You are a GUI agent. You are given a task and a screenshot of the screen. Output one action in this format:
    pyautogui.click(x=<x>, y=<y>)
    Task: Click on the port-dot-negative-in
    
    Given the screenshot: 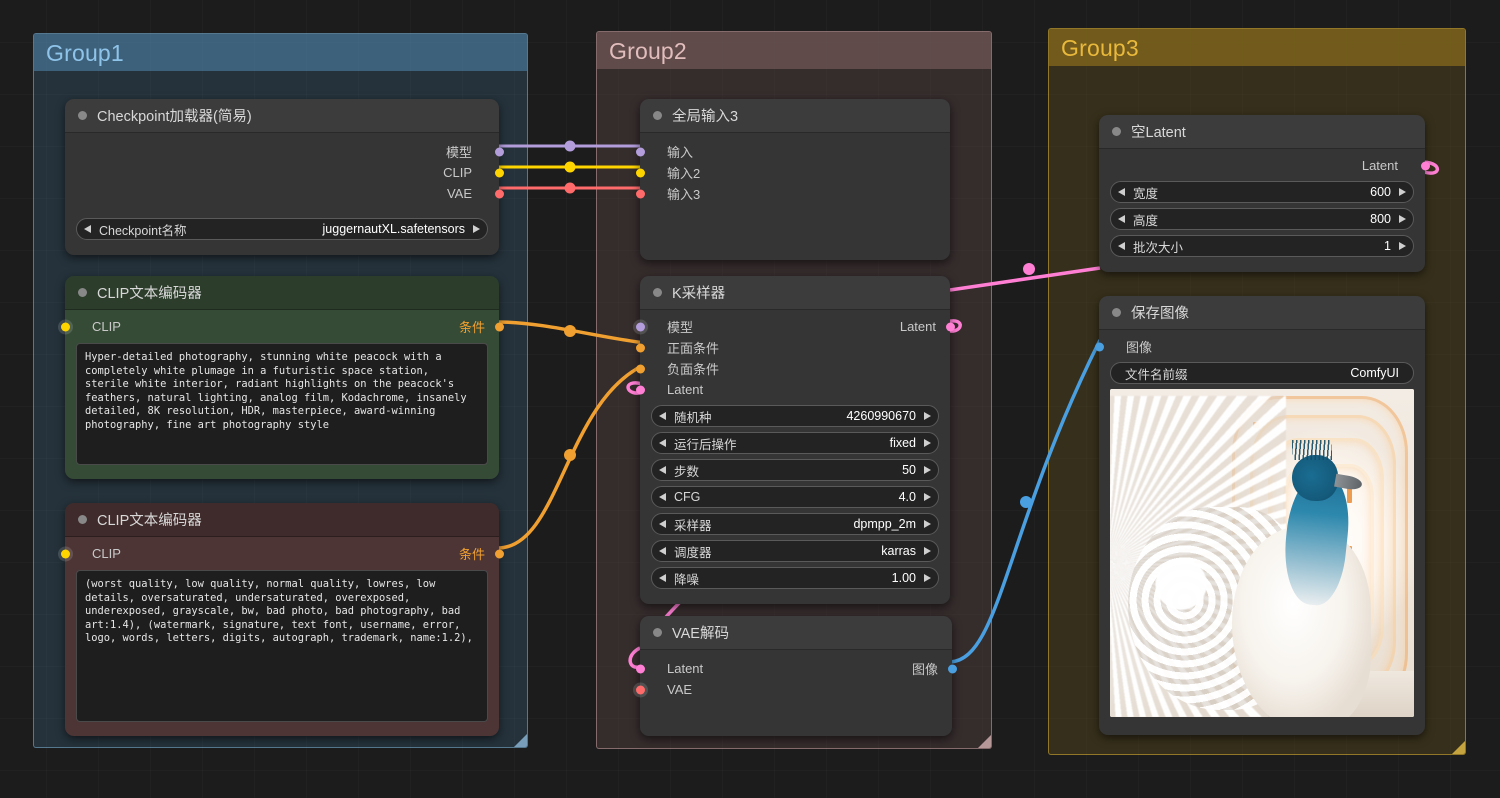 What is the action you would take?
    pyautogui.click(x=640, y=368)
    